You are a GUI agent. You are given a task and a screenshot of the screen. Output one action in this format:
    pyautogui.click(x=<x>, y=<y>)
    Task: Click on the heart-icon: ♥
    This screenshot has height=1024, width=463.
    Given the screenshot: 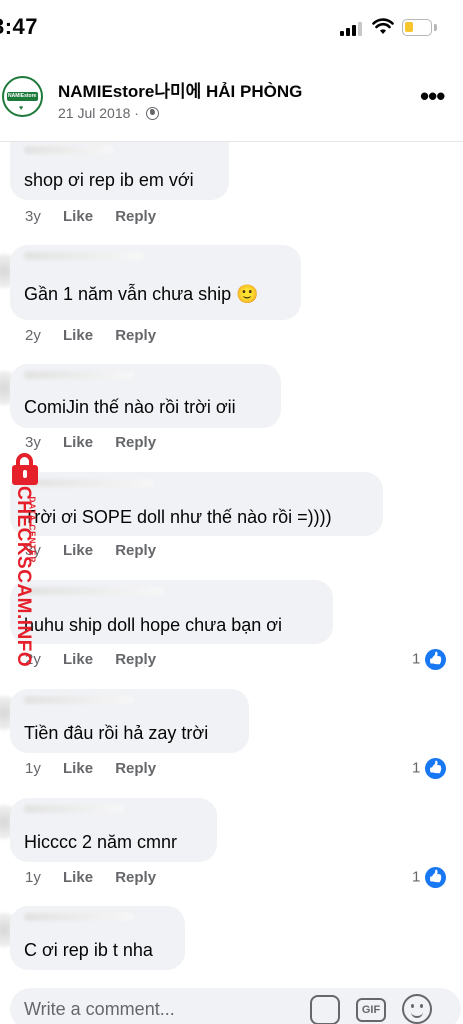 What is the action you would take?
    pyautogui.click(x=21, y=108)
    